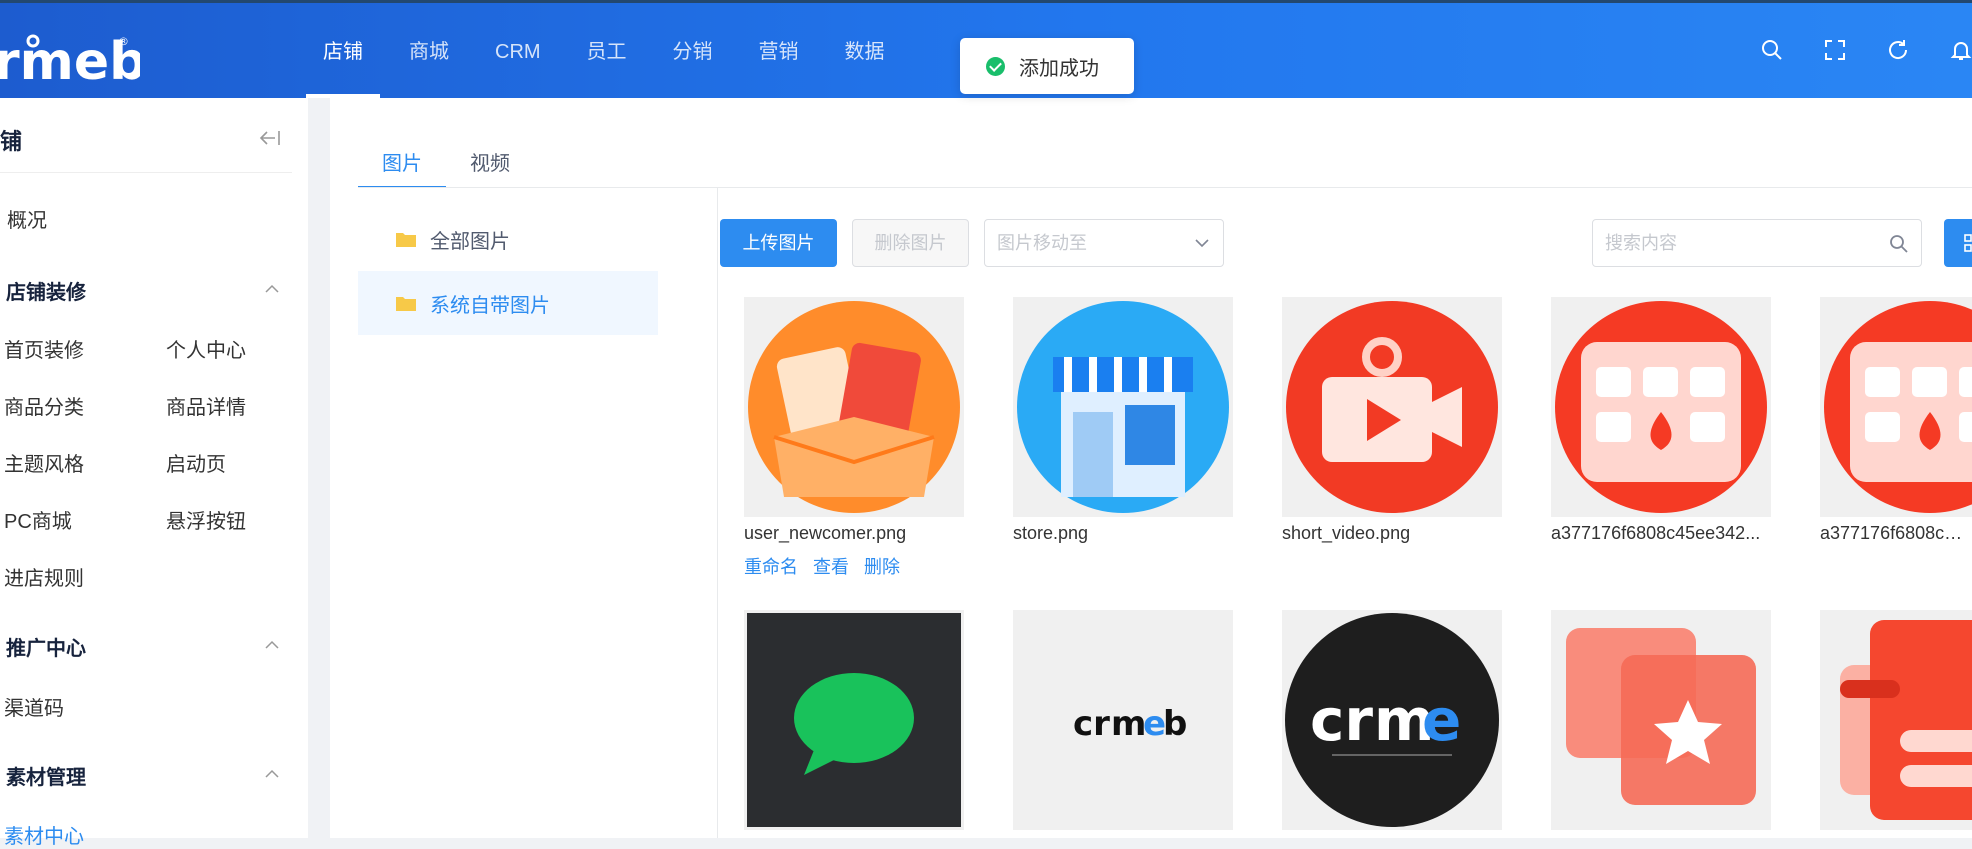  Describe the element at coordinates (1392, 720) in the screenshot. I see `image-thumb-crmeb-dark: cr m e` at that location.